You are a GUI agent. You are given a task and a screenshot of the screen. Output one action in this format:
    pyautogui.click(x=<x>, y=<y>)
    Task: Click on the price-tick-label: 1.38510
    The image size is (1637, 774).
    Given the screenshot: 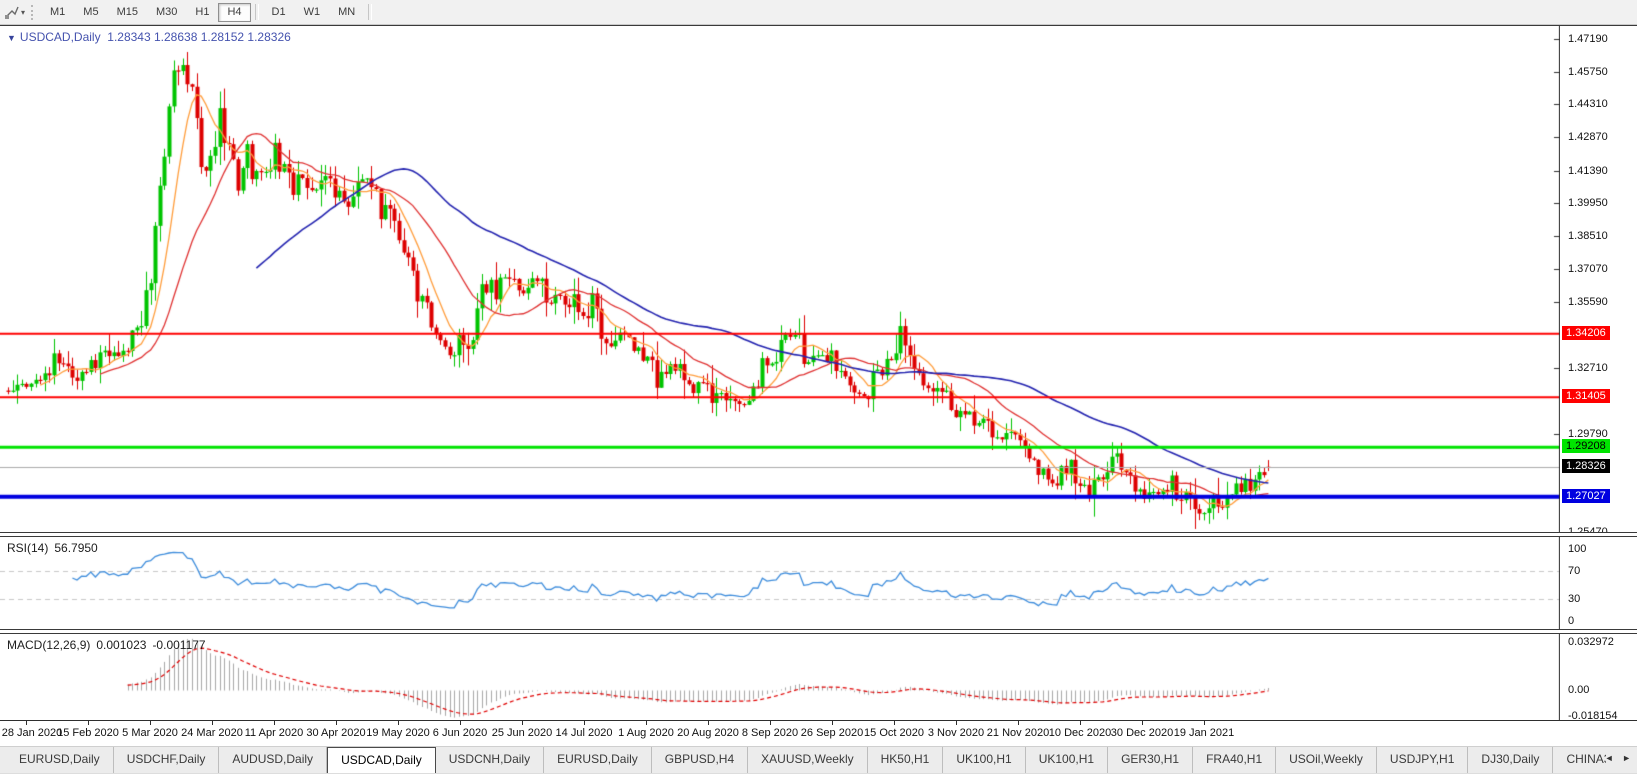 What is the action you would take?
    pyautogui.click(x=1588, y=236)
    